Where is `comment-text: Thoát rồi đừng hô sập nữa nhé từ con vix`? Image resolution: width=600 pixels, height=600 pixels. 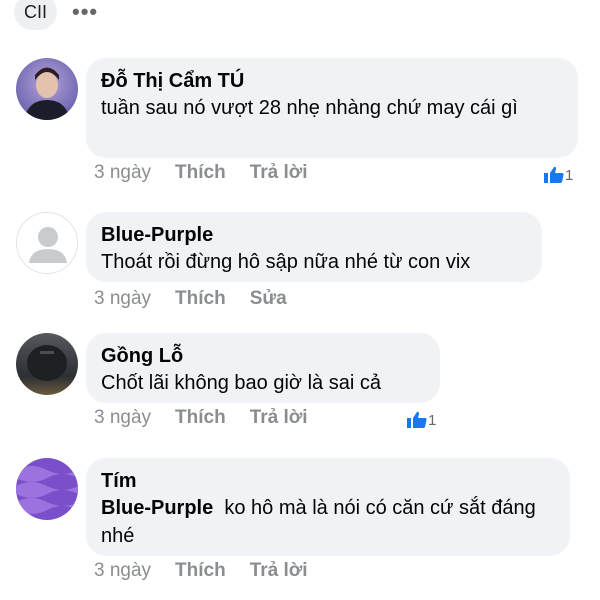 comment-text: Thoát rồi đừng hô sập nữa nhé từ con vix is located at coordinates (286, 262).